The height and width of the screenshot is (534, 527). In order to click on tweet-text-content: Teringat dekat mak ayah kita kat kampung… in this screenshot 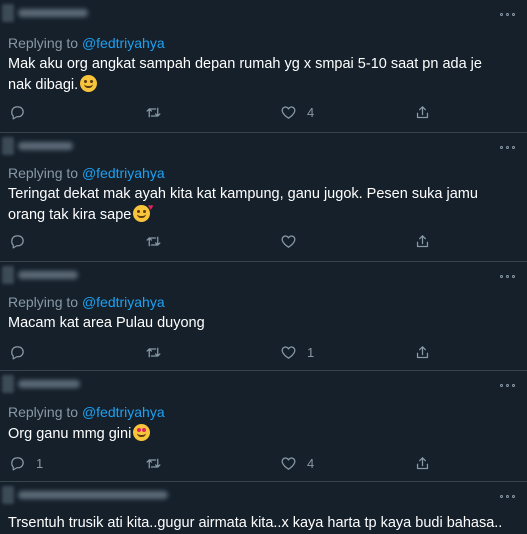, I will do `click(243, 204)`.